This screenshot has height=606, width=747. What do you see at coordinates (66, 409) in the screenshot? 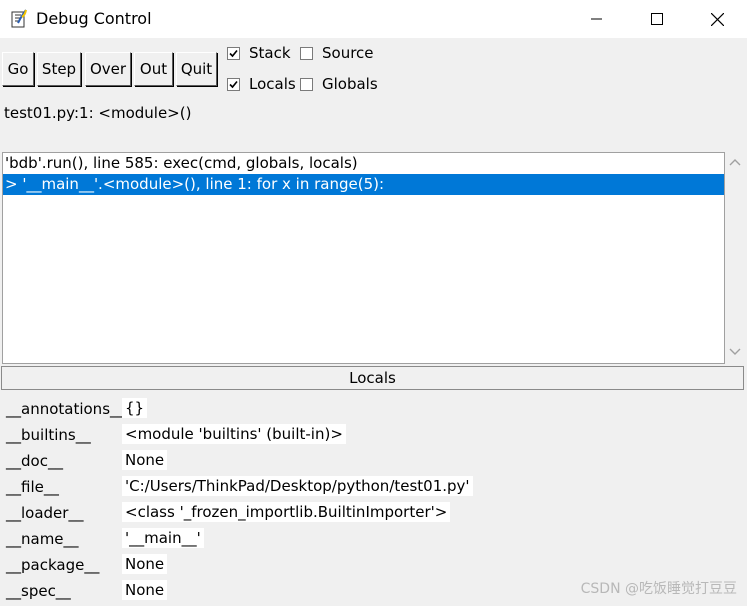
I see `local-name: __annotations__` at bounding box center [66, 409].